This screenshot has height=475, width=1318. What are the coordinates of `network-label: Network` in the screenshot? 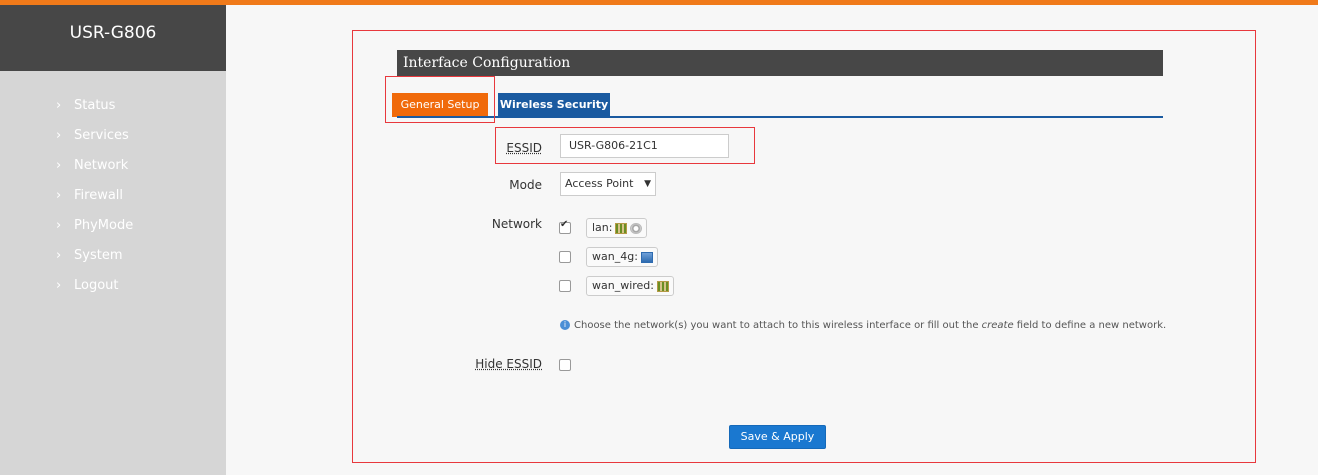 It's located at (516, 224).